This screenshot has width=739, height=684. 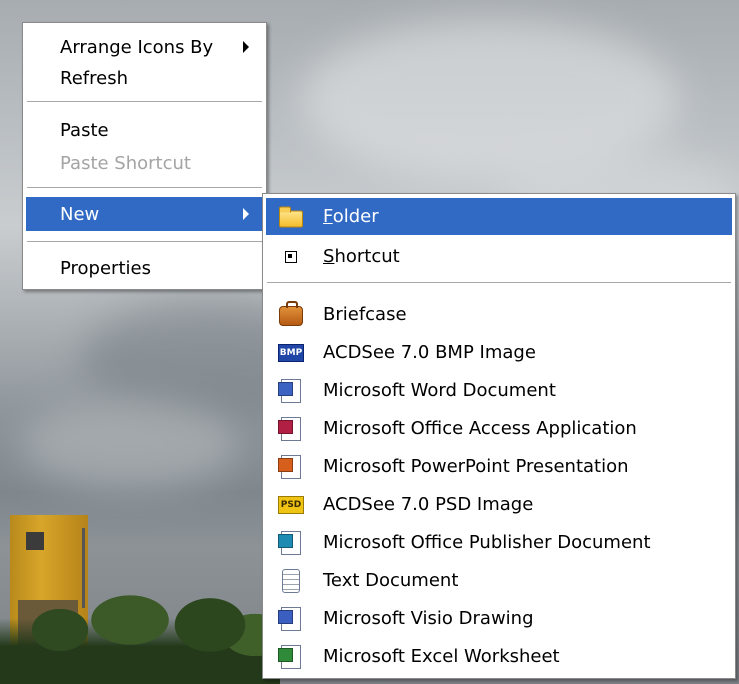 I want to click on menu-item-label: ACDSee 7.0 BMP Image, so click(x=429, y=352).